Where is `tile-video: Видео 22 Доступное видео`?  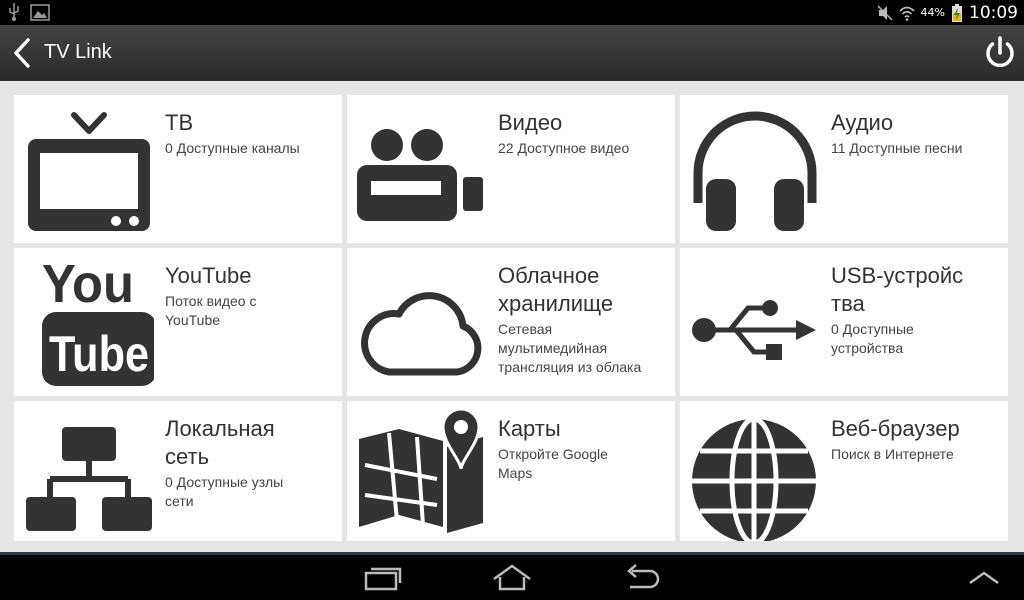
tile-video: Видео 22 Доступное видео is located at coordinates (511, 169).